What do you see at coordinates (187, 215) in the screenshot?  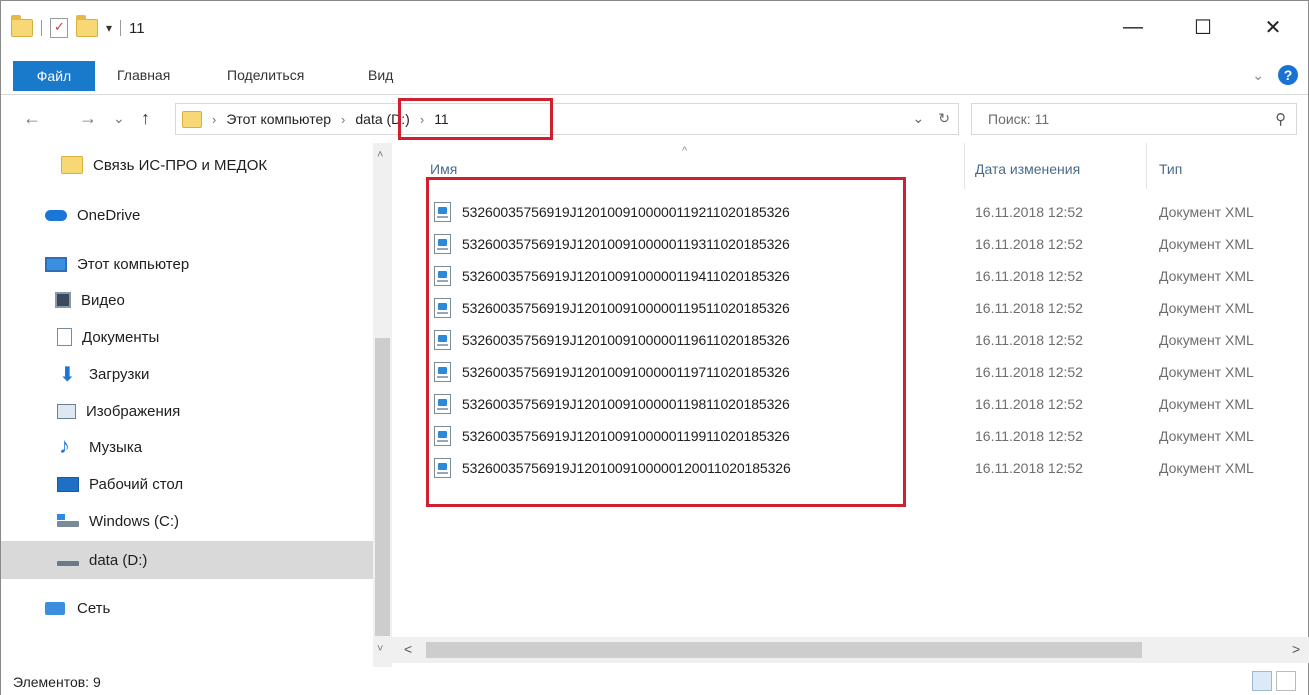 I see `sidebar-item-onedrive: OneDrive` at bounding box center [187, 215].